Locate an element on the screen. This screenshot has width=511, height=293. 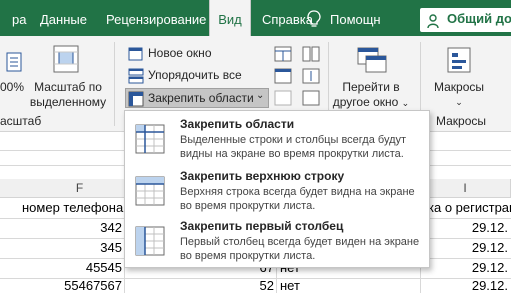
cell-phone-header: номер телефона is located at coordinates (72, 208).